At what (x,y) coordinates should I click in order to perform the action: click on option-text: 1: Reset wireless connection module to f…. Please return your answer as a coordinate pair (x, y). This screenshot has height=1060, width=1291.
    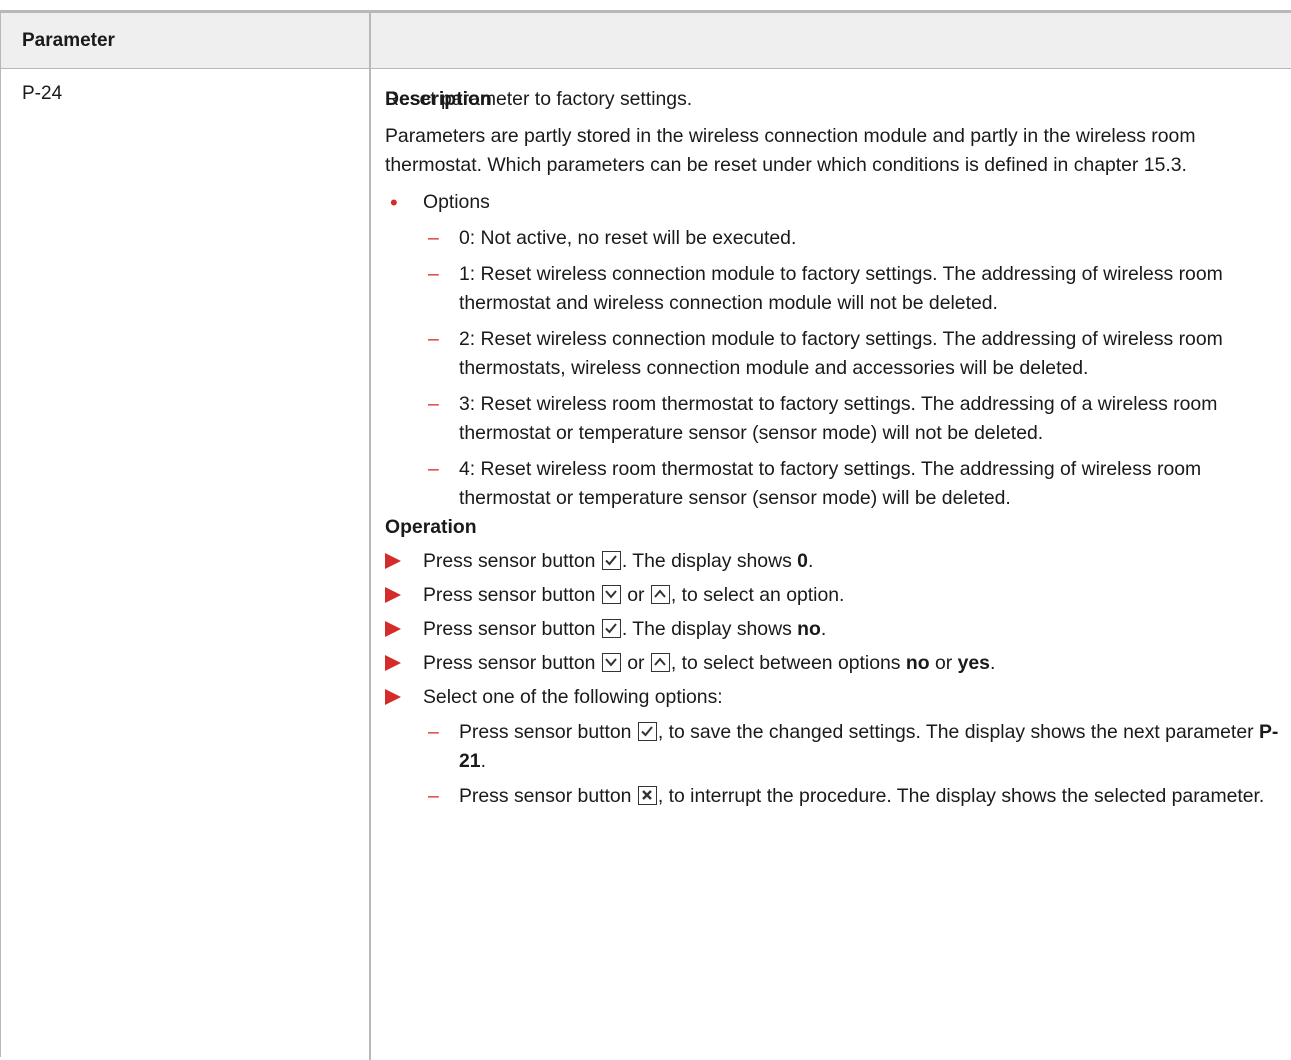
    Looking at the image, I should click on (841, 288).